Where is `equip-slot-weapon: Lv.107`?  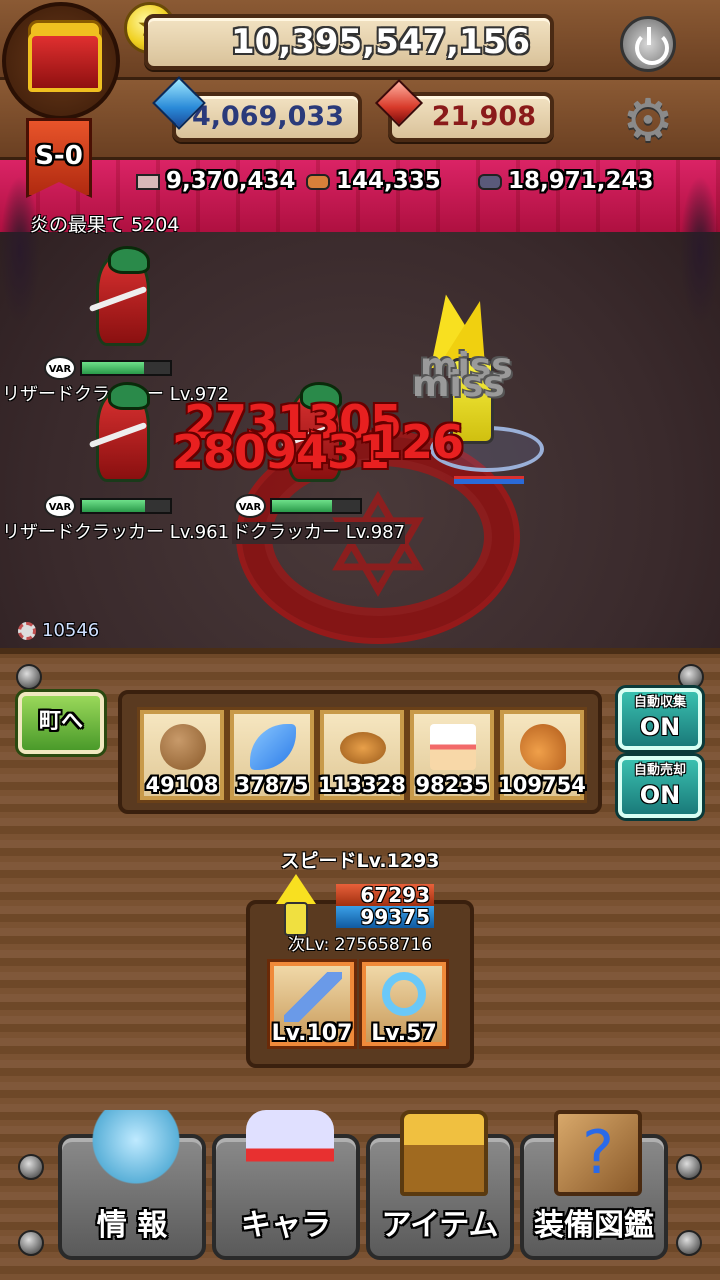
equip-slot-weapon: Lv.107 is located at coordinates (312, 1004).